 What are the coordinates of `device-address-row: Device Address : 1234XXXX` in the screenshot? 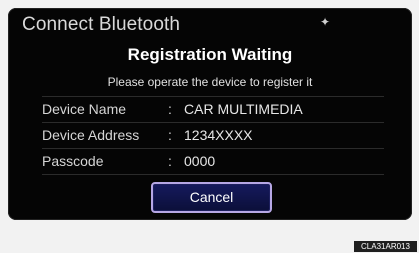 It's located at (213, 136).